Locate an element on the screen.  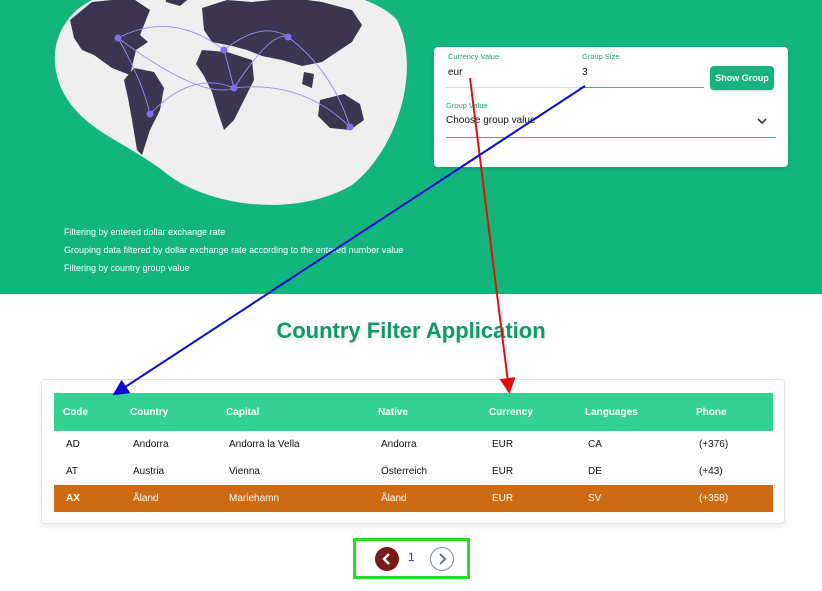
chevron-down-icon is located at coordinates (762, 121).